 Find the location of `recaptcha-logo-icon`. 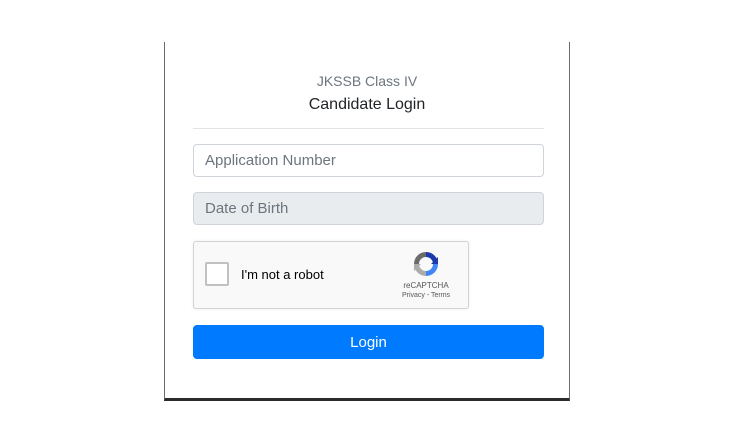

recaptcha-logo-icon is located at coordinates (426, 264).